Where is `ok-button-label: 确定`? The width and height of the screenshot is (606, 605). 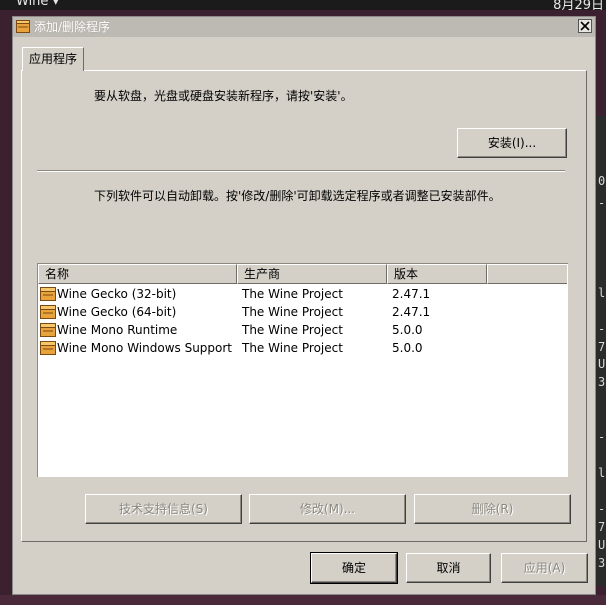 ok-button-label: 确定 is located at coordinates (353, 568).